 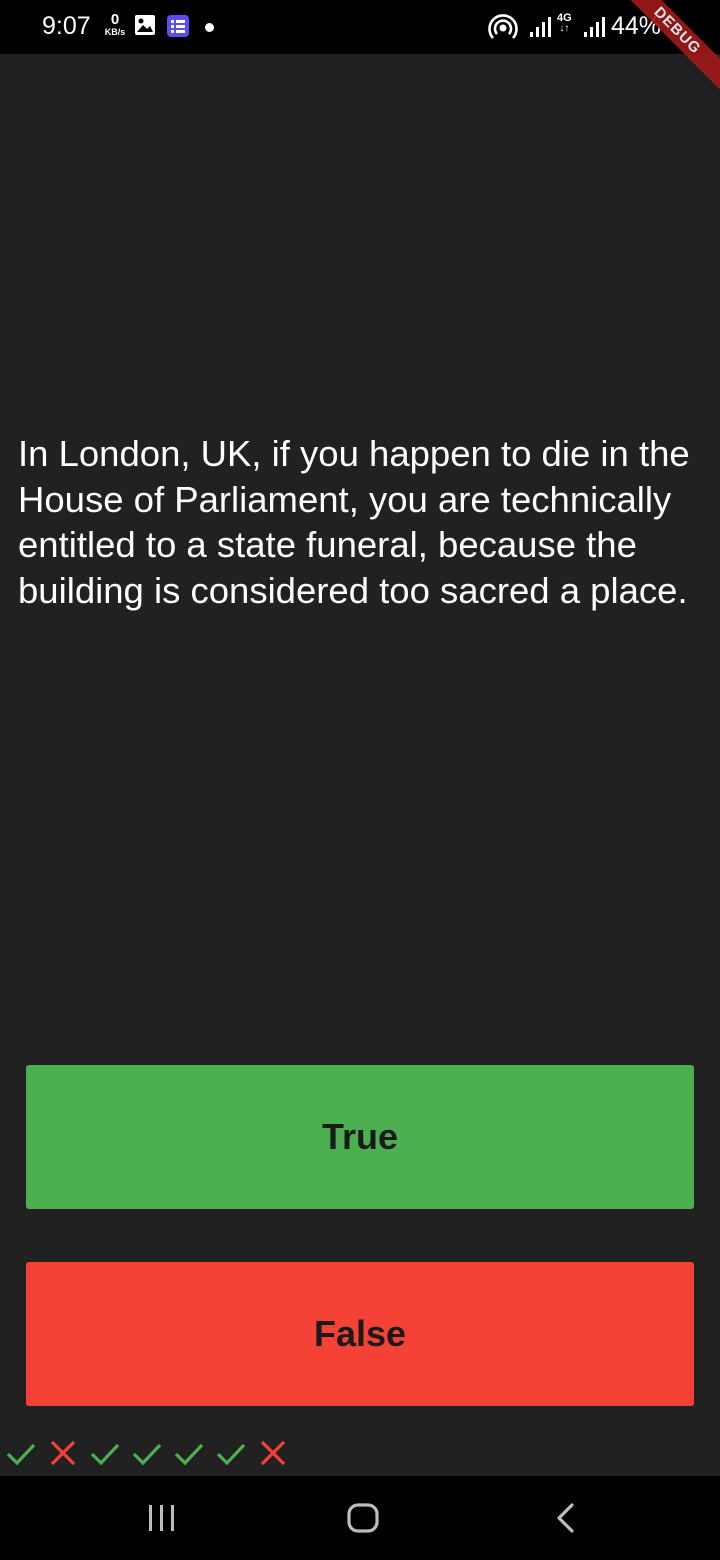 I want to click on notification-dot-icon, so click(x=209, y=27).